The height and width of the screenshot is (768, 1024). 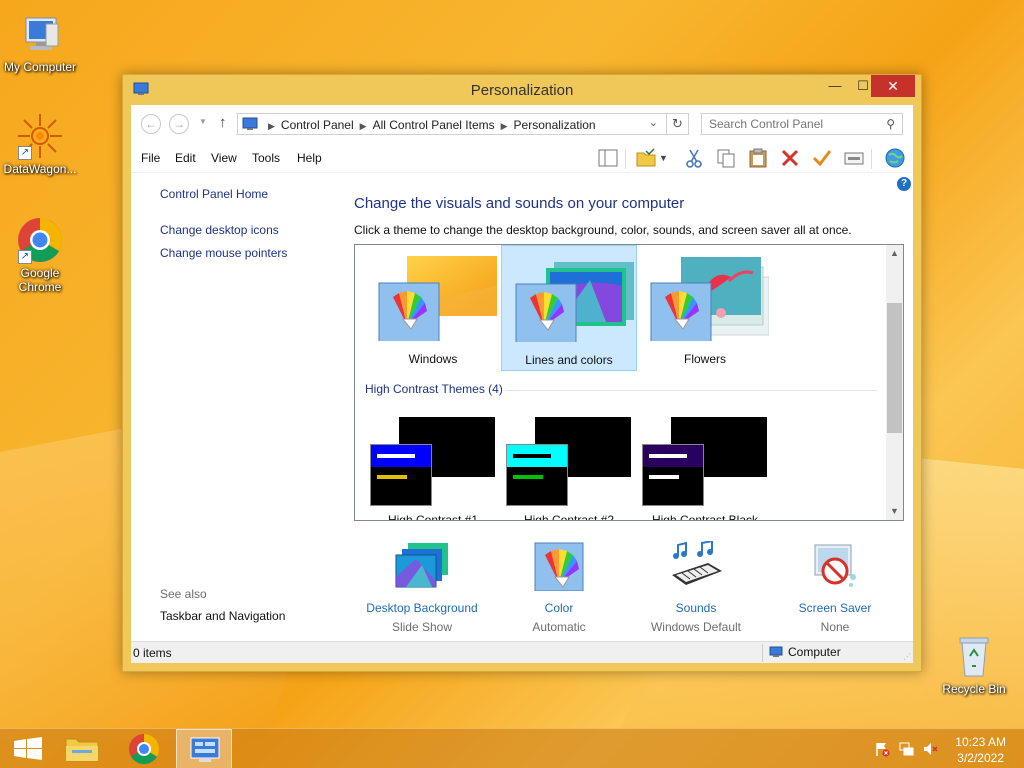 I want to click on recent-locations-icon: ▼, so click(x=203, y=121).